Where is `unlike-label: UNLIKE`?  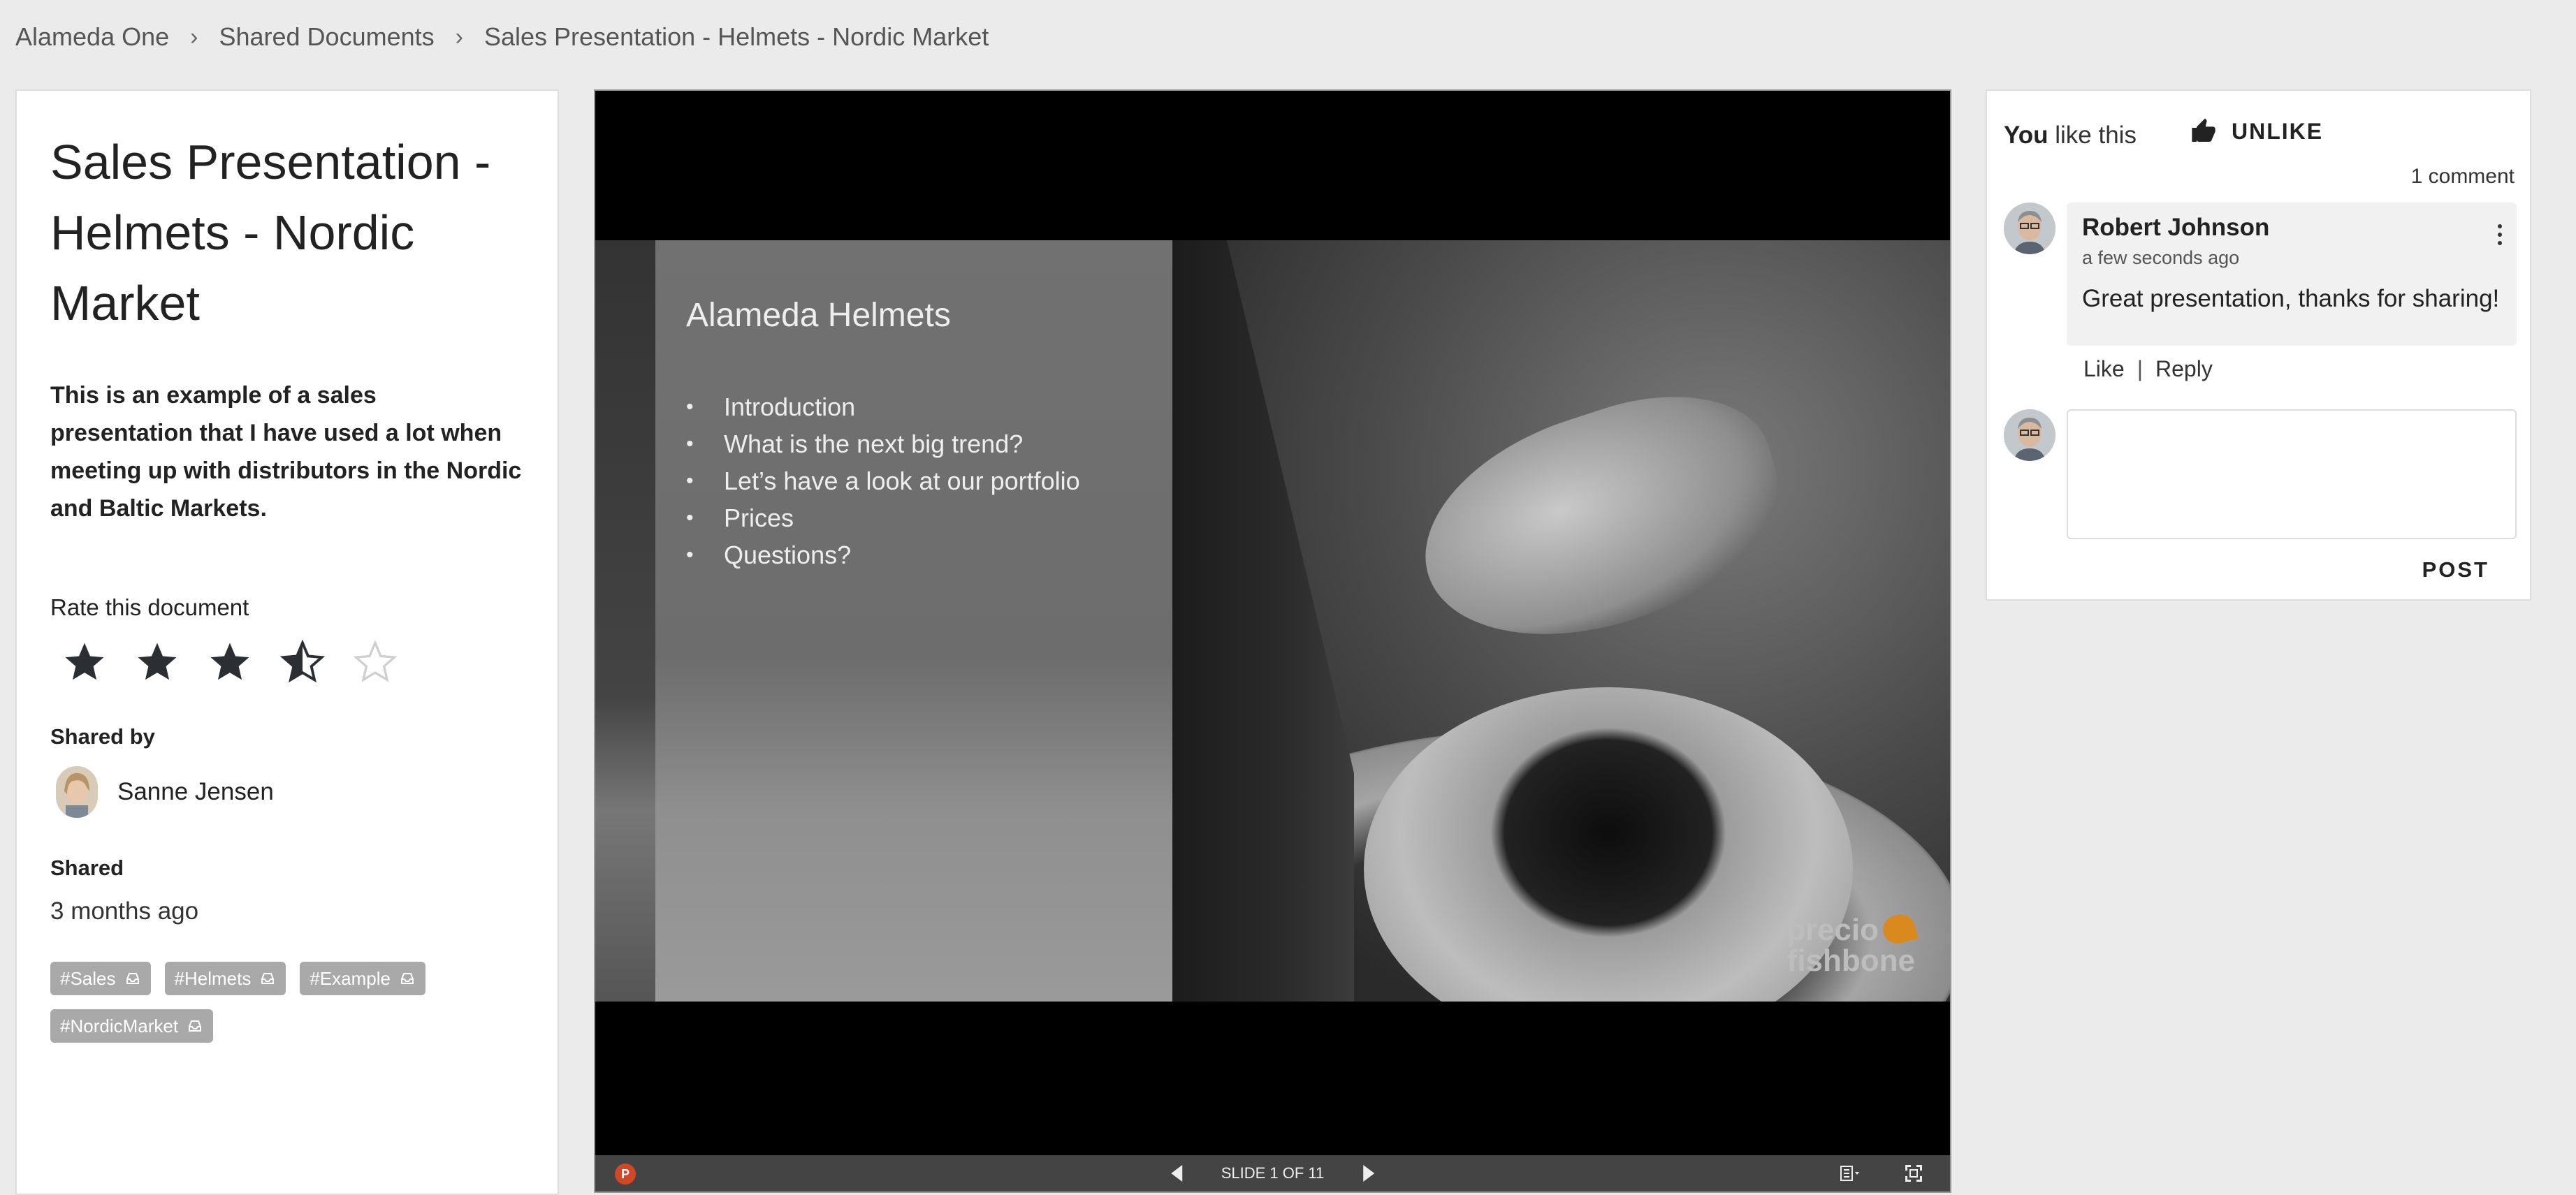 unlike-label: UNLIKE is located at coordinates (2278, 131).